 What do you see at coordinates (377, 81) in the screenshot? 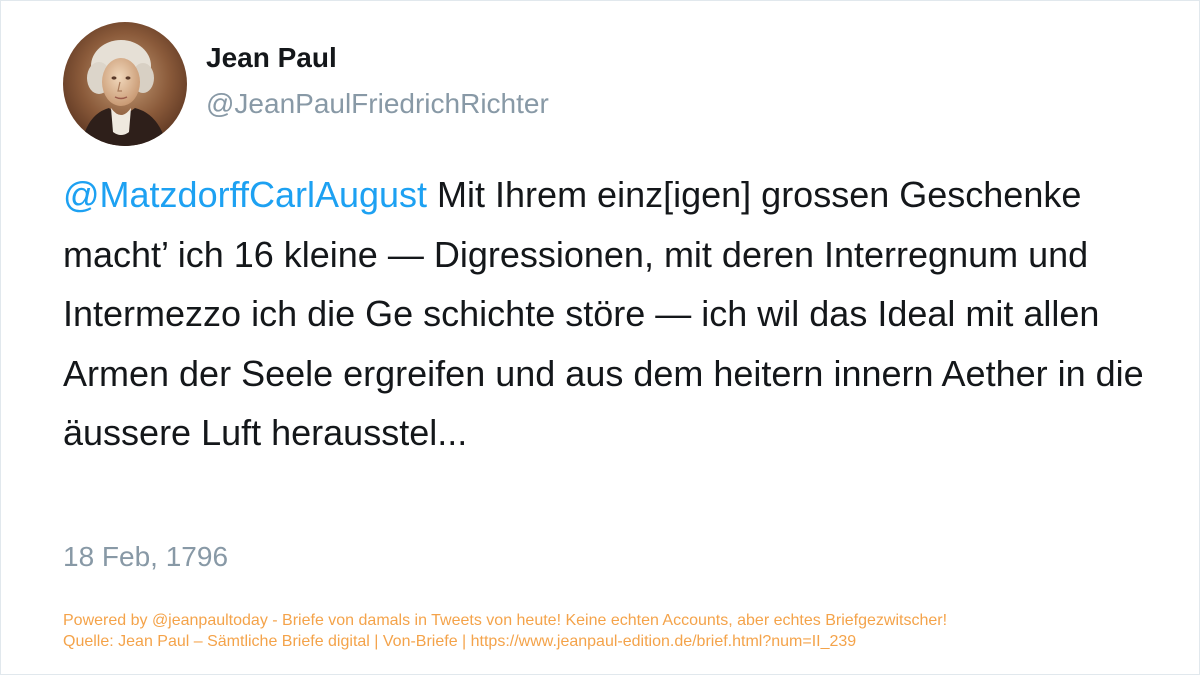
I see `user-names: Jean Paul @JeanPaulFriedrichRichter` at bounding box center [377, 81].